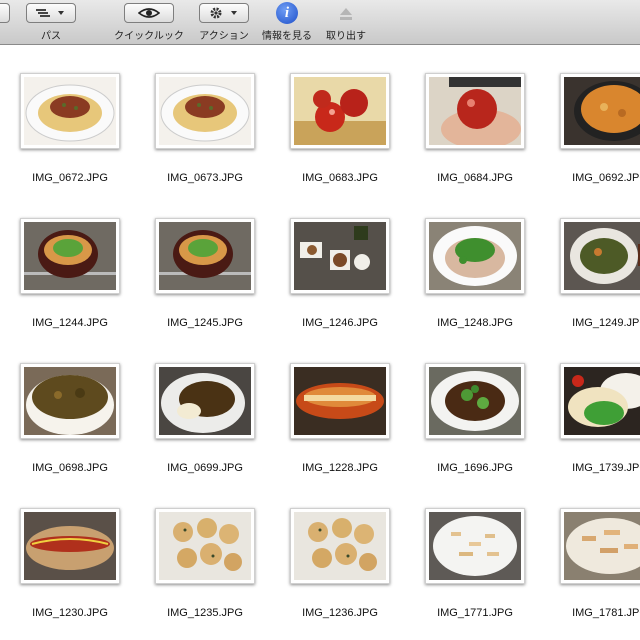 This screenshot has width=640, height=640. What do you see at coordinates (70, 178) in the screenshot?
I see `file-name-label: IMG_0672.JPG` at bounding box center [70, 178].